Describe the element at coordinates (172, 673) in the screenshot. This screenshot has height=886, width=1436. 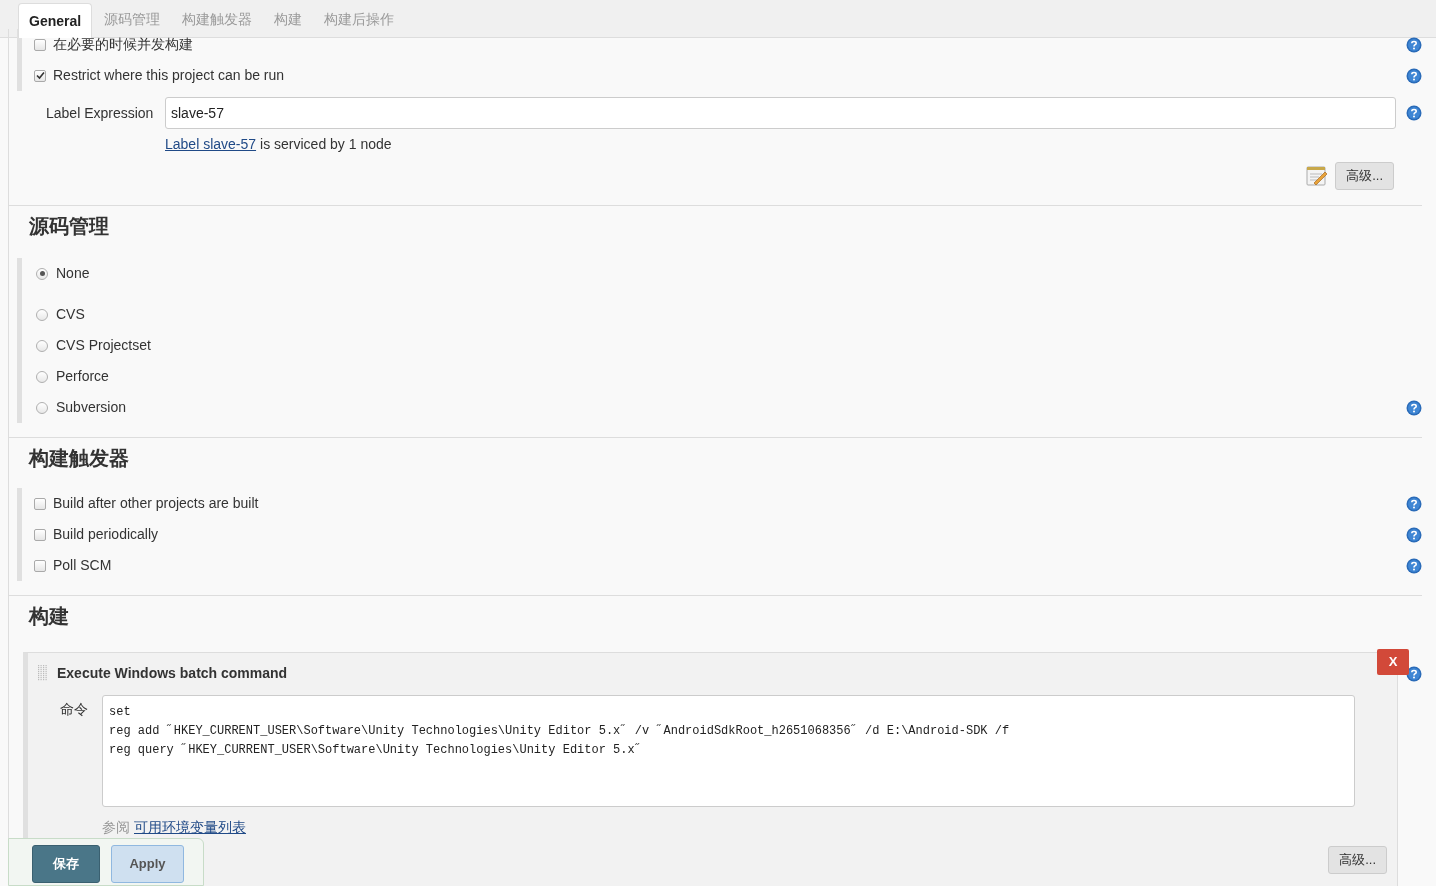
I see `step-title: Execute Windows batch command` at that location.